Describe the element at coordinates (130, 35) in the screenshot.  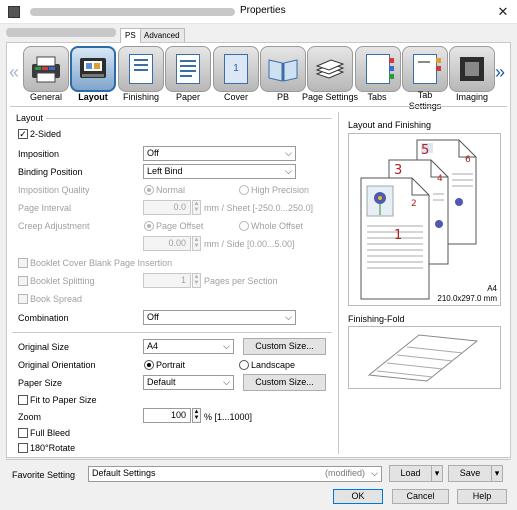
I see `tab-ps: PS` at that location.